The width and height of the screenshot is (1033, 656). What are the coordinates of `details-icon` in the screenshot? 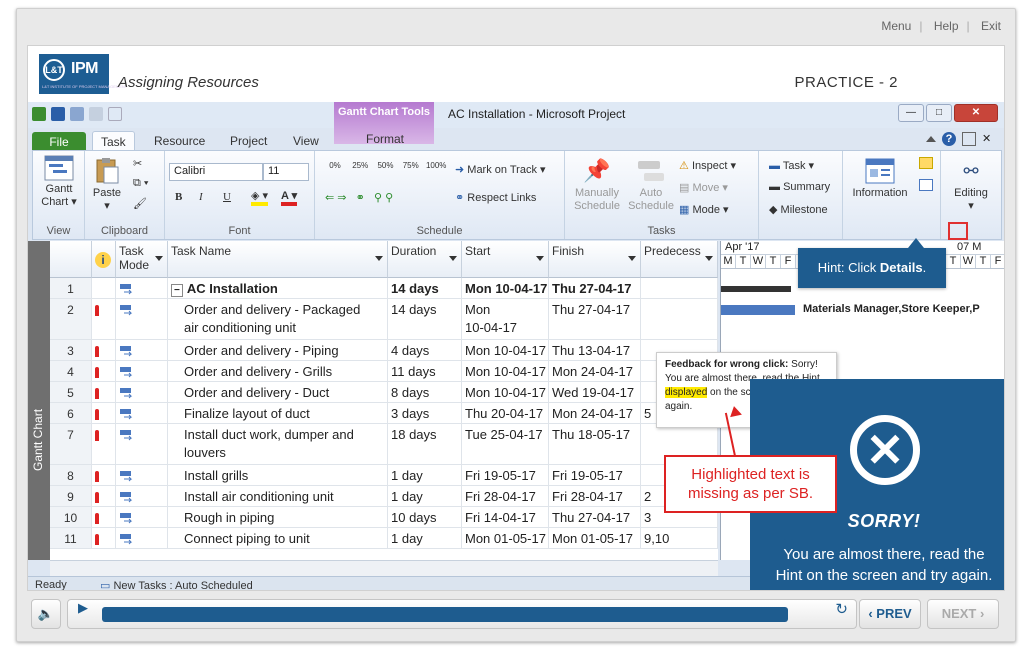 It's located at (926, 185).